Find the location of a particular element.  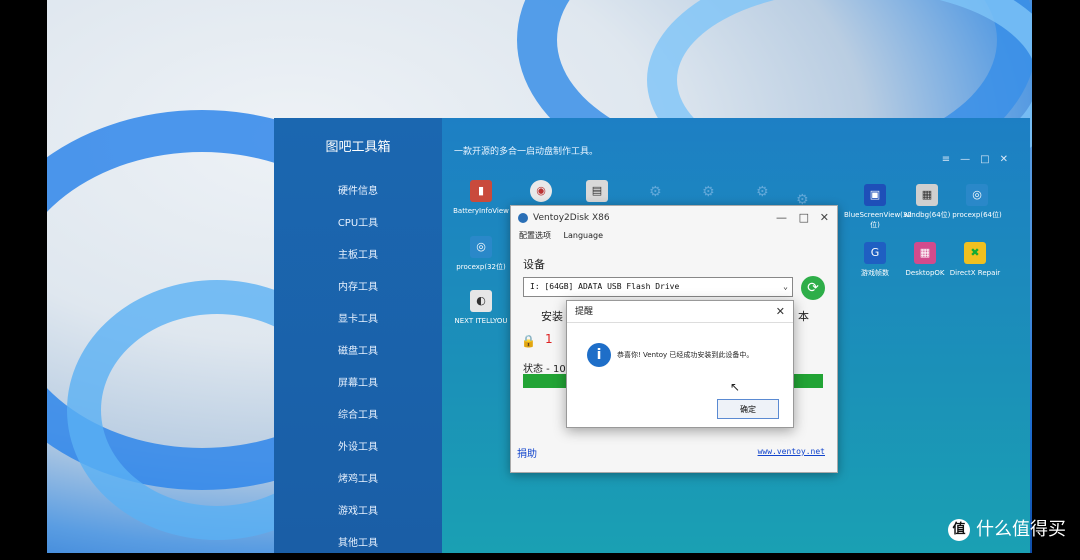

nav-item-motherboard: 主板工具 is located at coordinates (358, 256).